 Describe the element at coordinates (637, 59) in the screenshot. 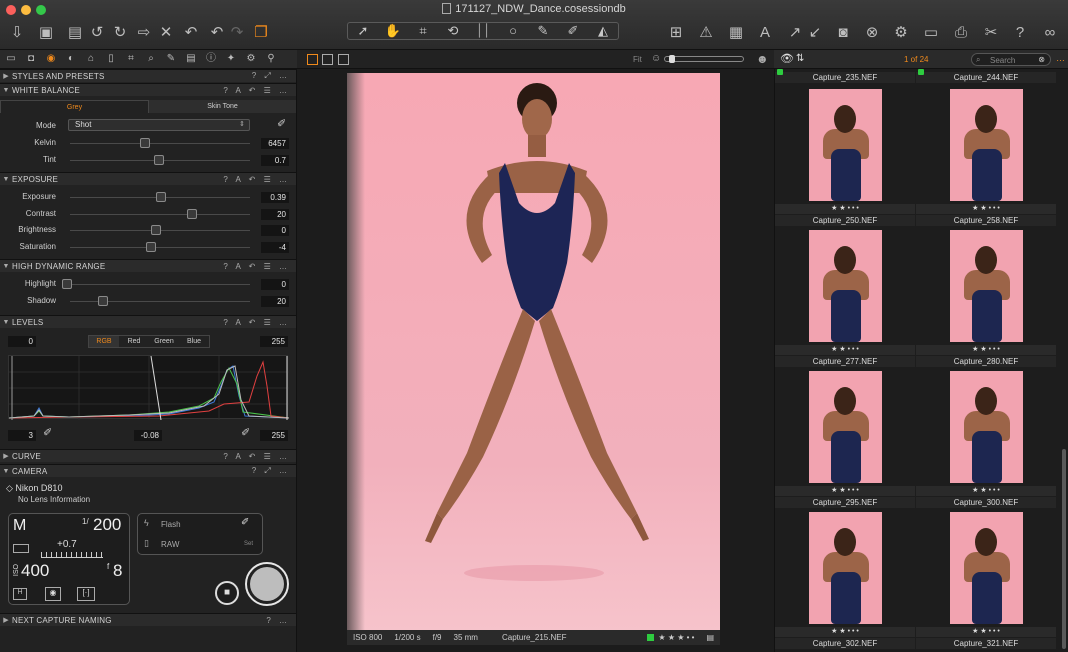

I see `zoom-fit-label: Fit` at that location.